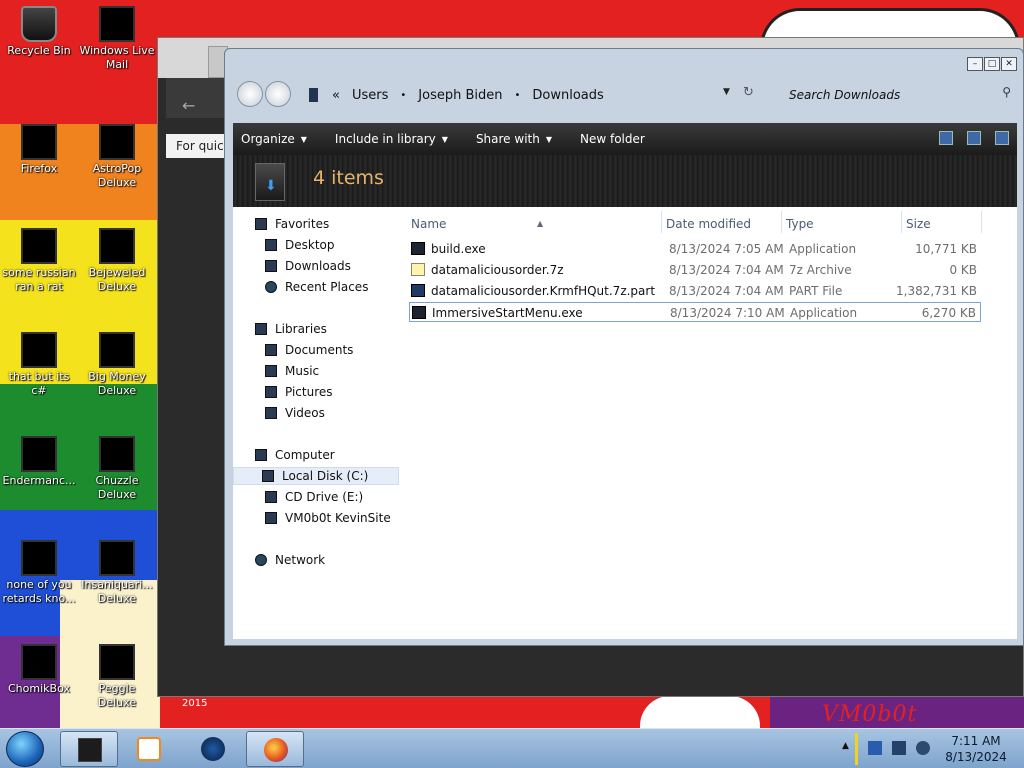 This screenshot has width=1024, height=768. What do you see at coordinates (274, 139) in the screenshot?
I see `organize-button: Organize ▼` at bounding box center [274, 139].